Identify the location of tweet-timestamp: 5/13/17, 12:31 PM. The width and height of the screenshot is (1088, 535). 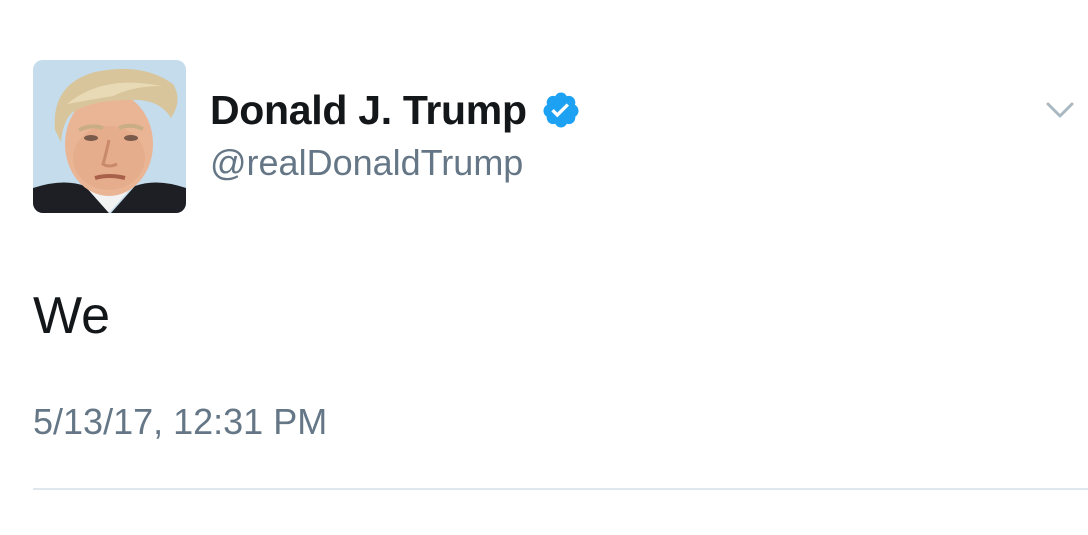
(180, 422).